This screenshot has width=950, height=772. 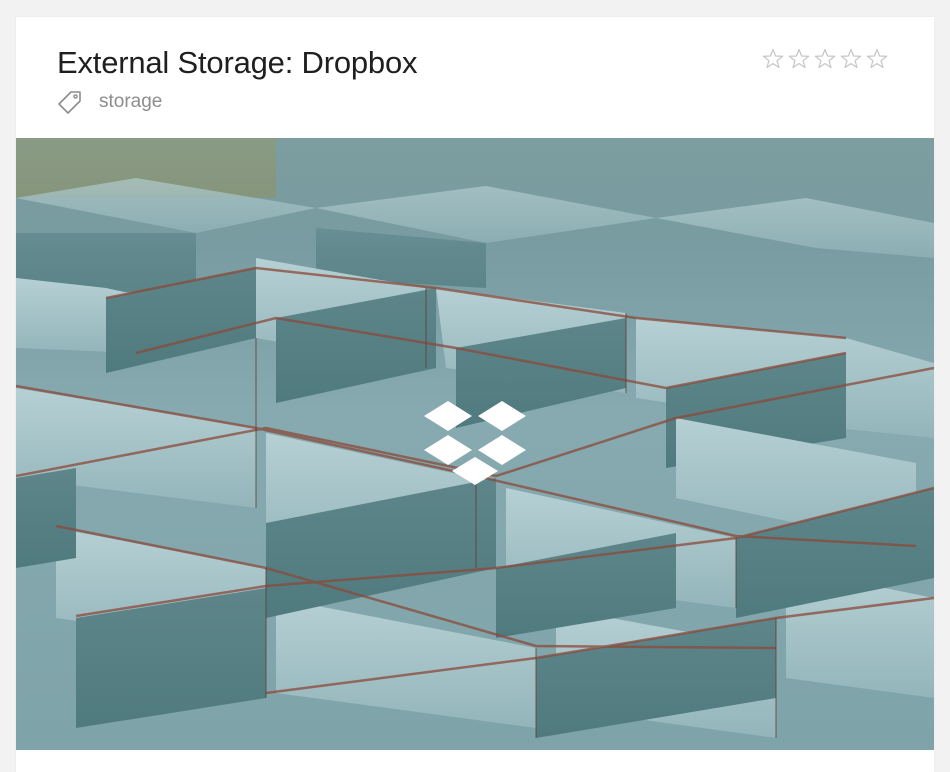 What do you see at coordinates (131, 101) in the screenshot?
I see `tag-label: storage` at bounding box center [131, 101].